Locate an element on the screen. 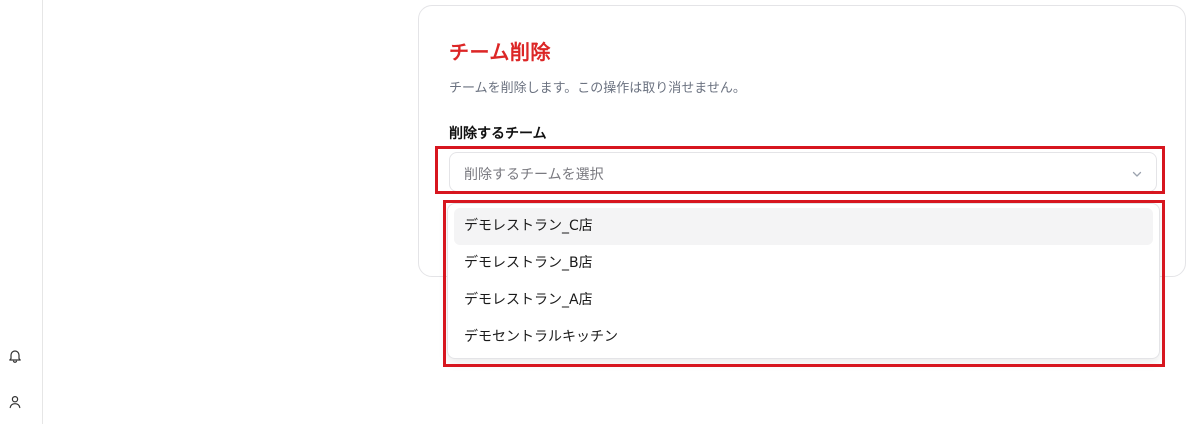  team-select: 削除するチームを選択 is located at coordinates (803, 172).